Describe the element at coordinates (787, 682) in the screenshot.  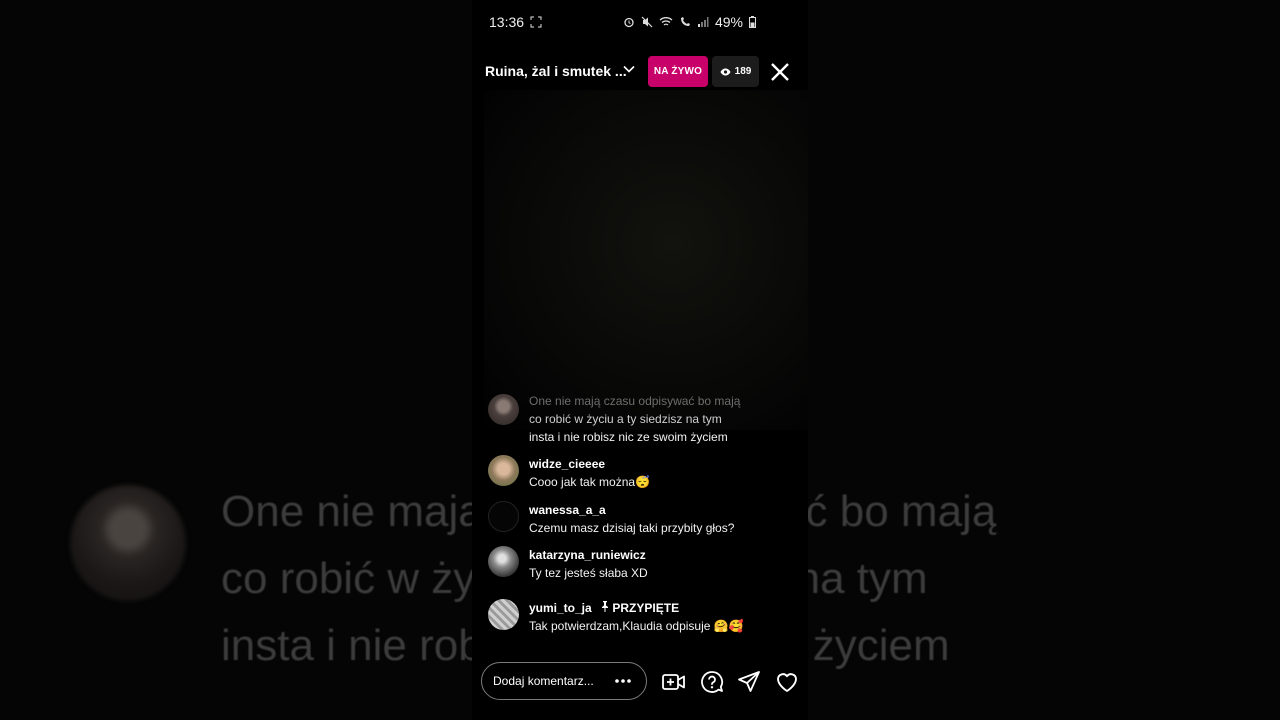
I see `heart-icon` at that location.